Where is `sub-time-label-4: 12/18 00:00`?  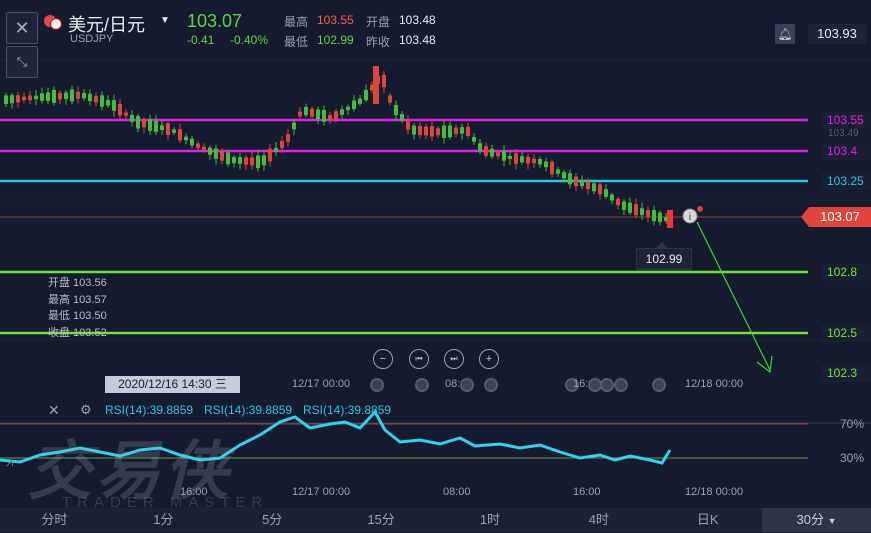 sub-time-label-4: 12/18 00:00 is located at coordinates (714, 492).